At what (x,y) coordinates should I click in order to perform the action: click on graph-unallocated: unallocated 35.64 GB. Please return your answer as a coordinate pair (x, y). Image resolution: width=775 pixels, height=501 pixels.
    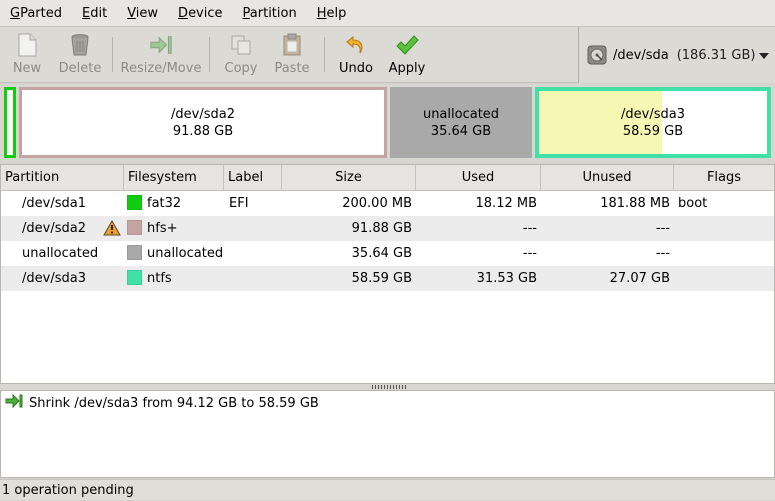
    Looking at the image, I should click on (461, 122).